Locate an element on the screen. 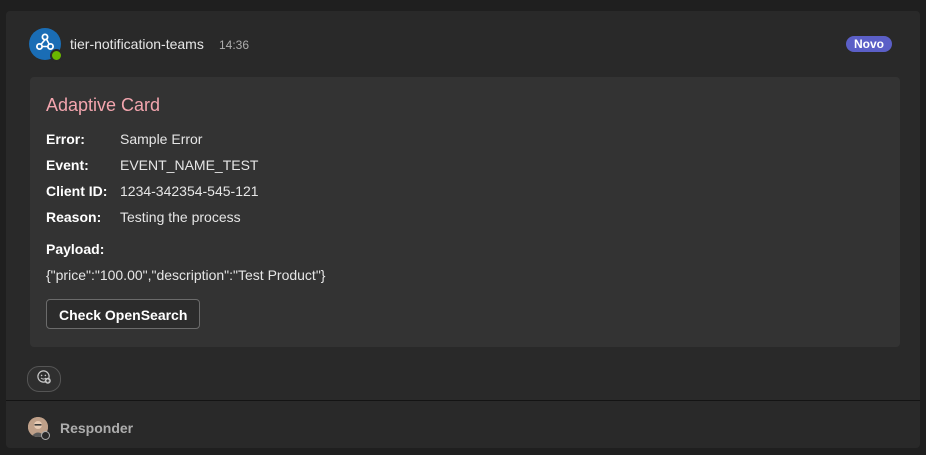 The image size is (926, 455). fact-value: Testing the process is located at coordinates (180, 217).